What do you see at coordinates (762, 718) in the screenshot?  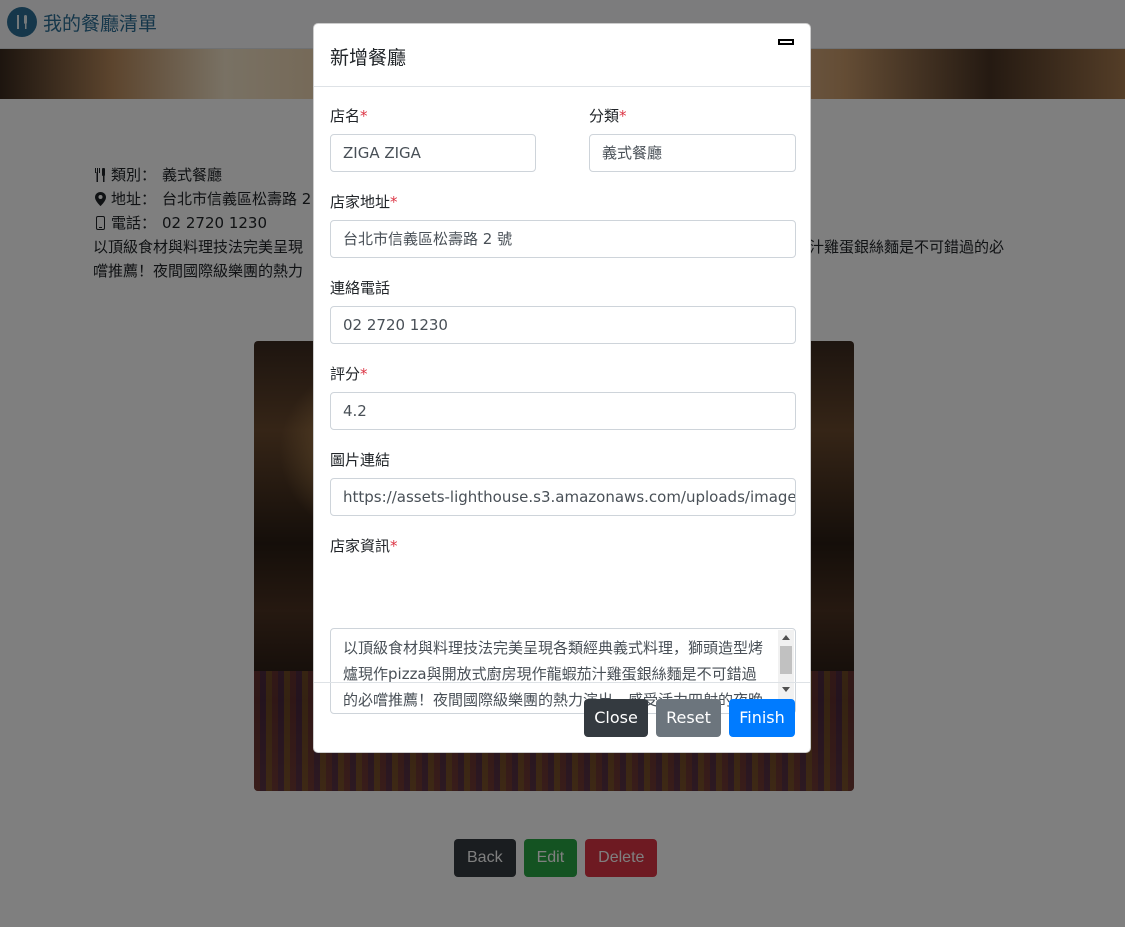 I see `finish-button: Finish` at bounding box center [762, 718].